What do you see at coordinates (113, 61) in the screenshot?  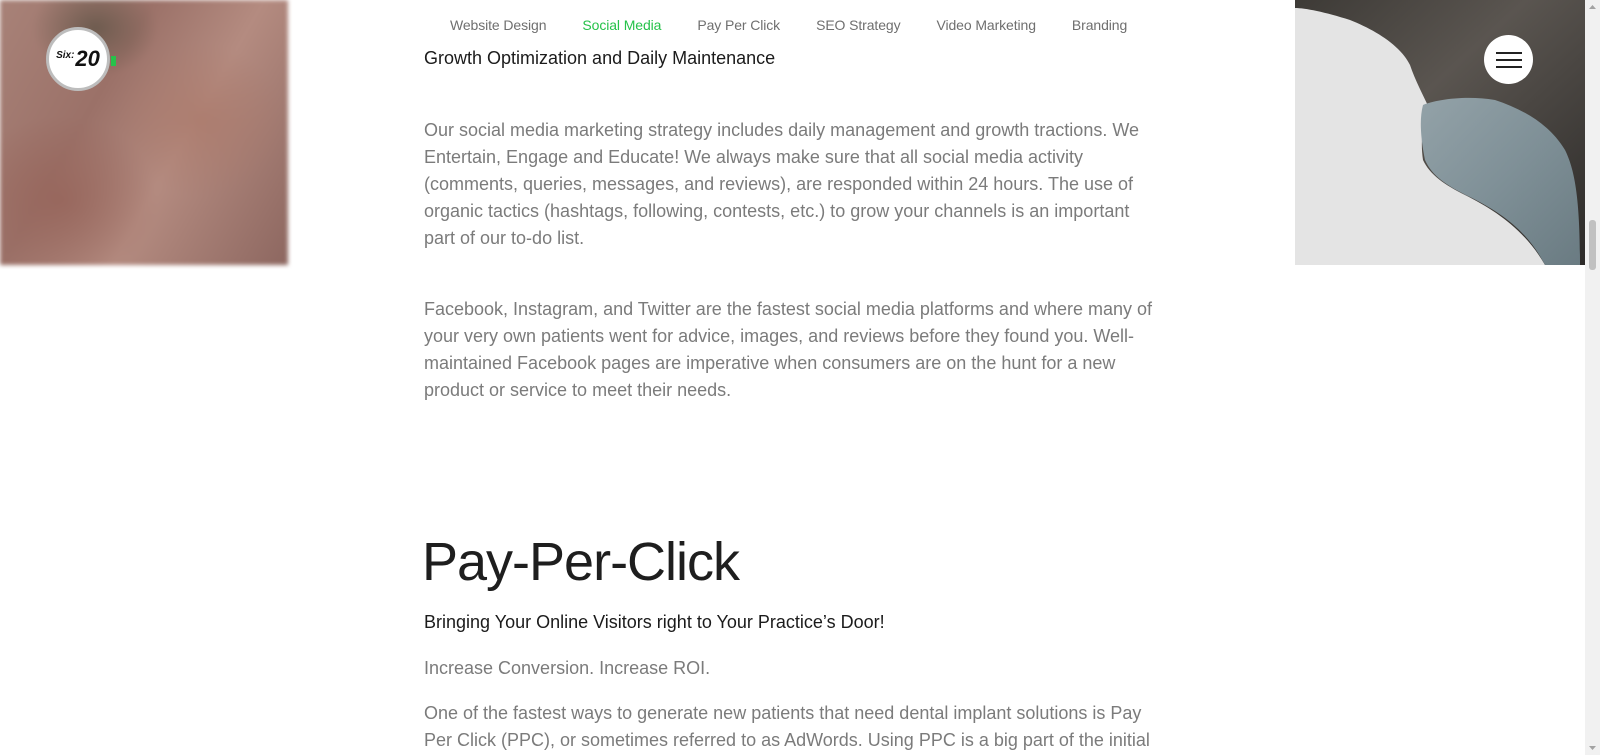 I see `logo-accent-mark` at bounding box center [113, 61].